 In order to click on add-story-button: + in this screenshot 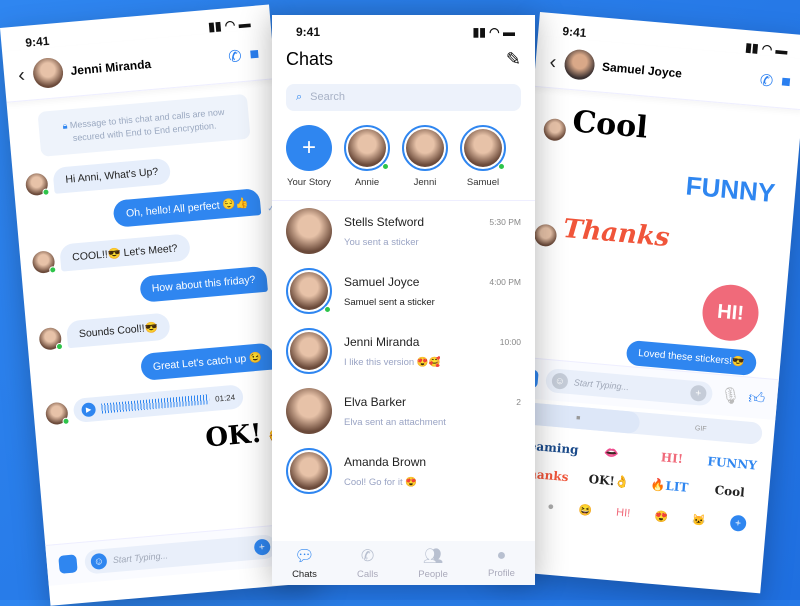, I will do `click(309, 148)`.